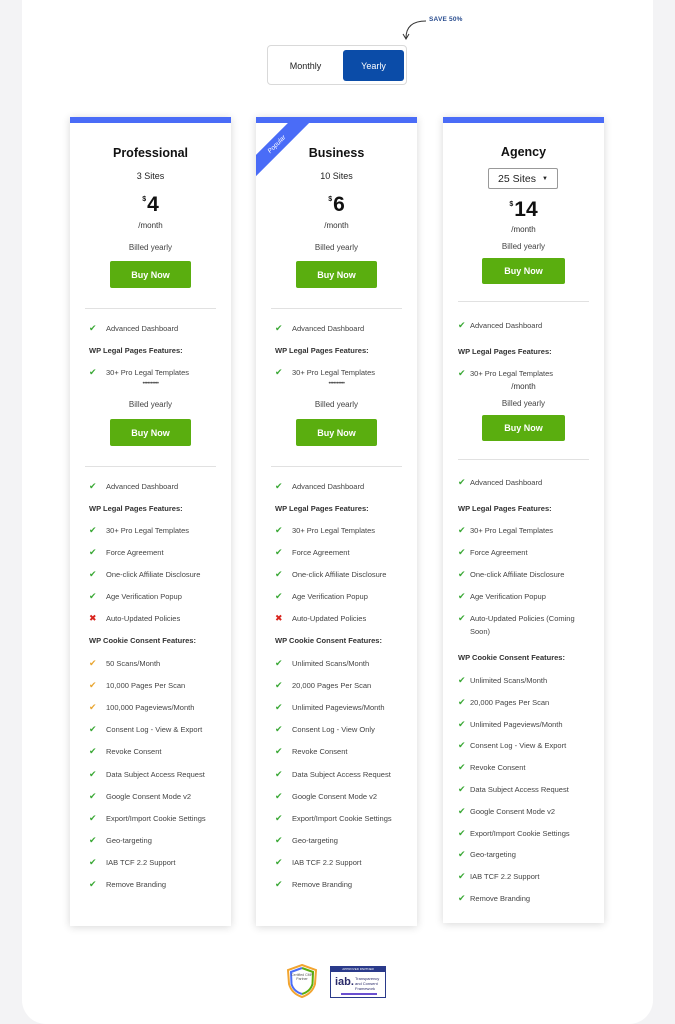 This screenshot has height=1024, width=675. Describe the element at coordinates (336, 120) in the screenshot. I see `card-top-bar` at that location.